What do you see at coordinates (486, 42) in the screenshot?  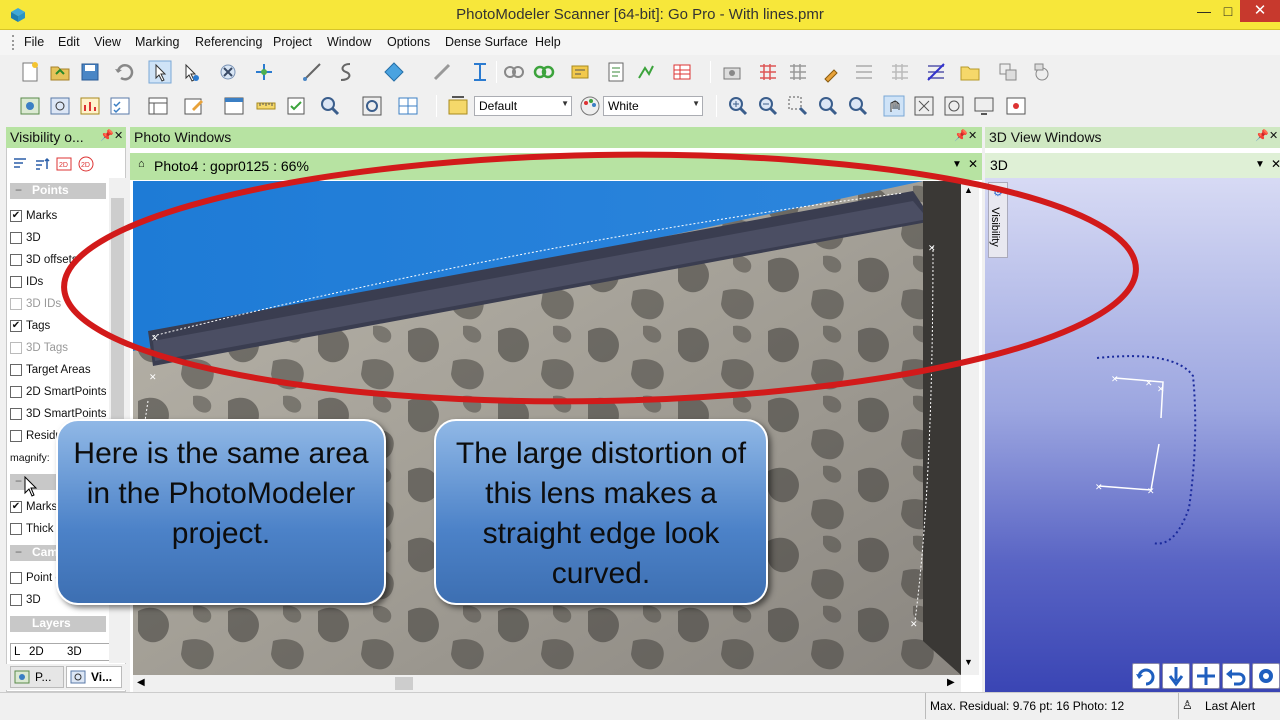 I see `menu-dense-surface: Dense Surface` at bounding box center [486, 42].